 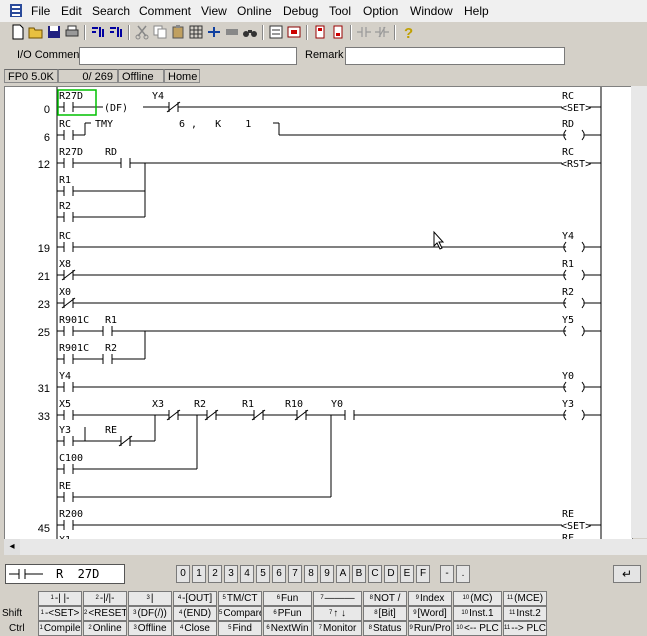 I want to click on menu-debug: Debug, so click(x=300, y=11).